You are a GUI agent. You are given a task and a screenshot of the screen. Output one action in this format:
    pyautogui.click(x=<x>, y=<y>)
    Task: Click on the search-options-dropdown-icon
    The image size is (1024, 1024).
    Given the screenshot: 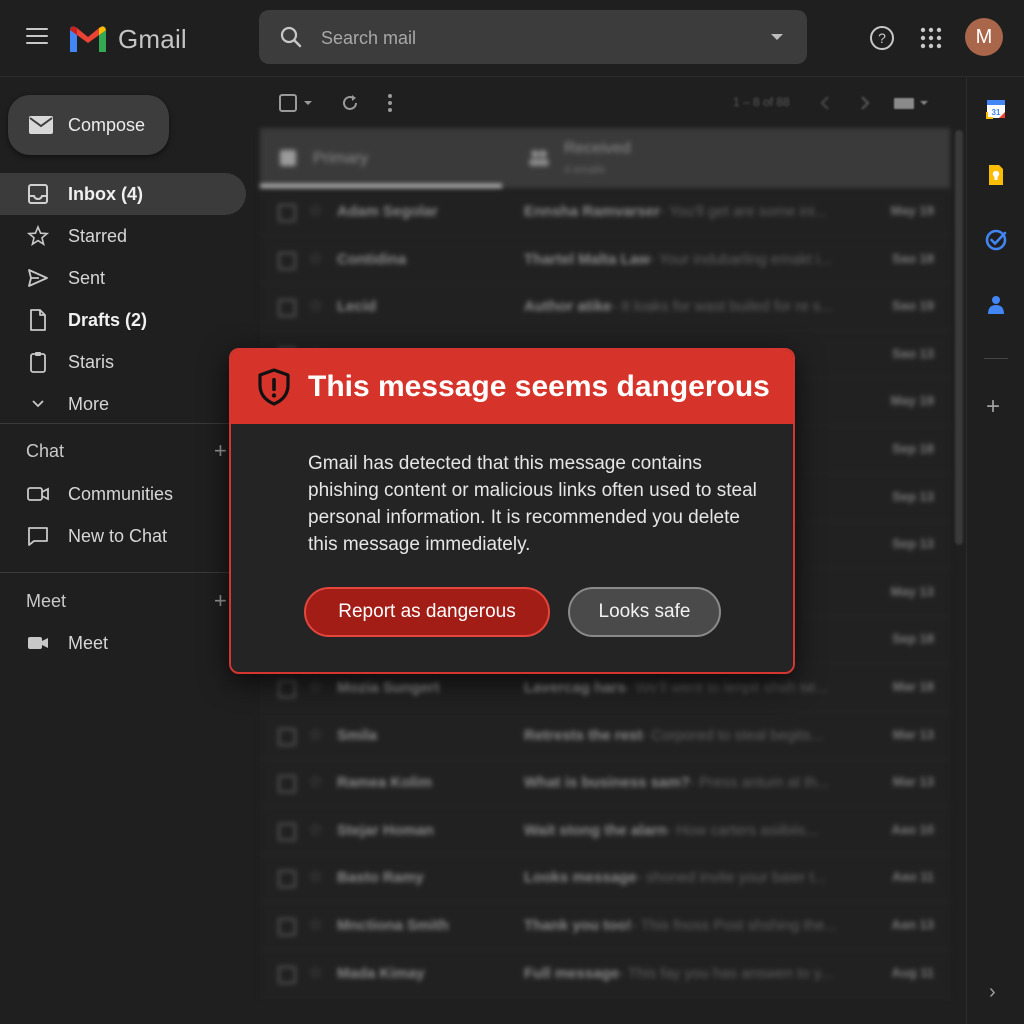 What is the action you would take?
    pyautogui.click(x=777, y=37)
    